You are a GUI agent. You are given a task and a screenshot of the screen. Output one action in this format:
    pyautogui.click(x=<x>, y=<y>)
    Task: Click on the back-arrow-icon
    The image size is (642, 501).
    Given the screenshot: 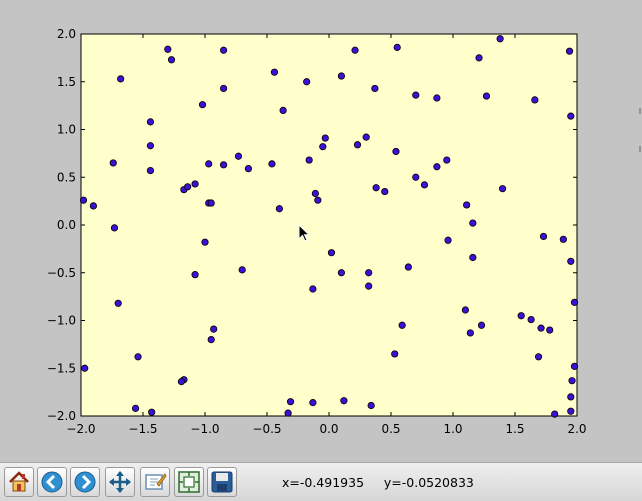 What is the action you would take?
    pyautogui.click(x=52, y=482)
    